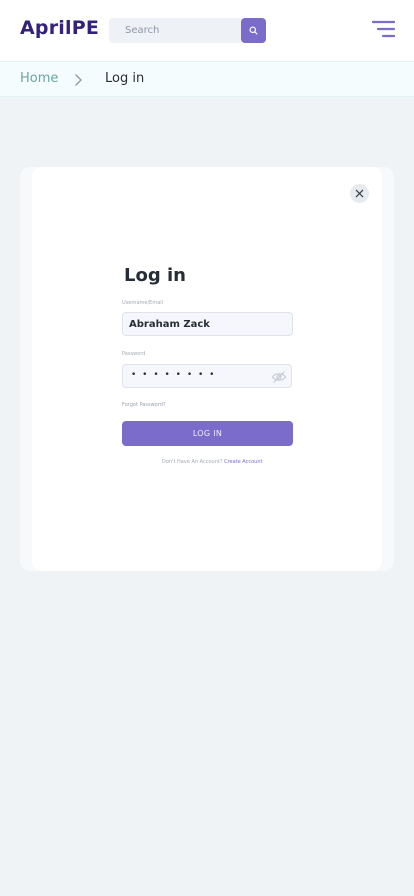 The image size is (414, 896). I want to click on no-account-text: Don't Have An Account?, so click(192, 462).